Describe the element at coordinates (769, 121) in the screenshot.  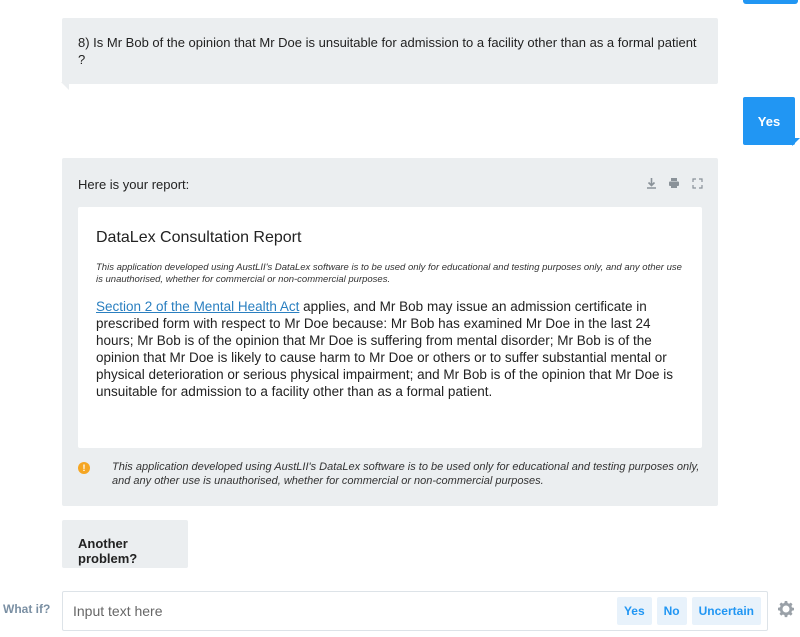
I see `user-reply-text: Yes` at that location.